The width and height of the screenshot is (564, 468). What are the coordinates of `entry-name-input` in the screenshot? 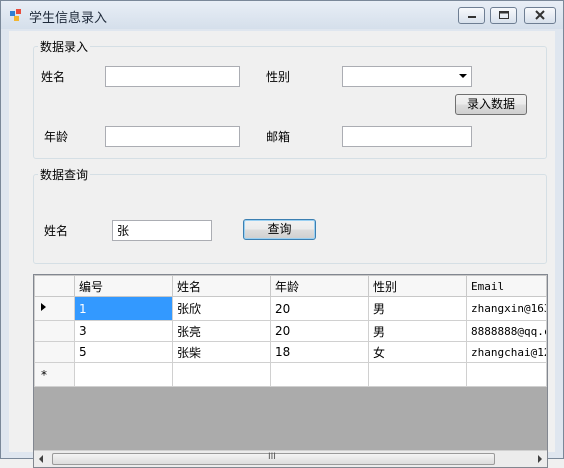 It's located at (172, 76).